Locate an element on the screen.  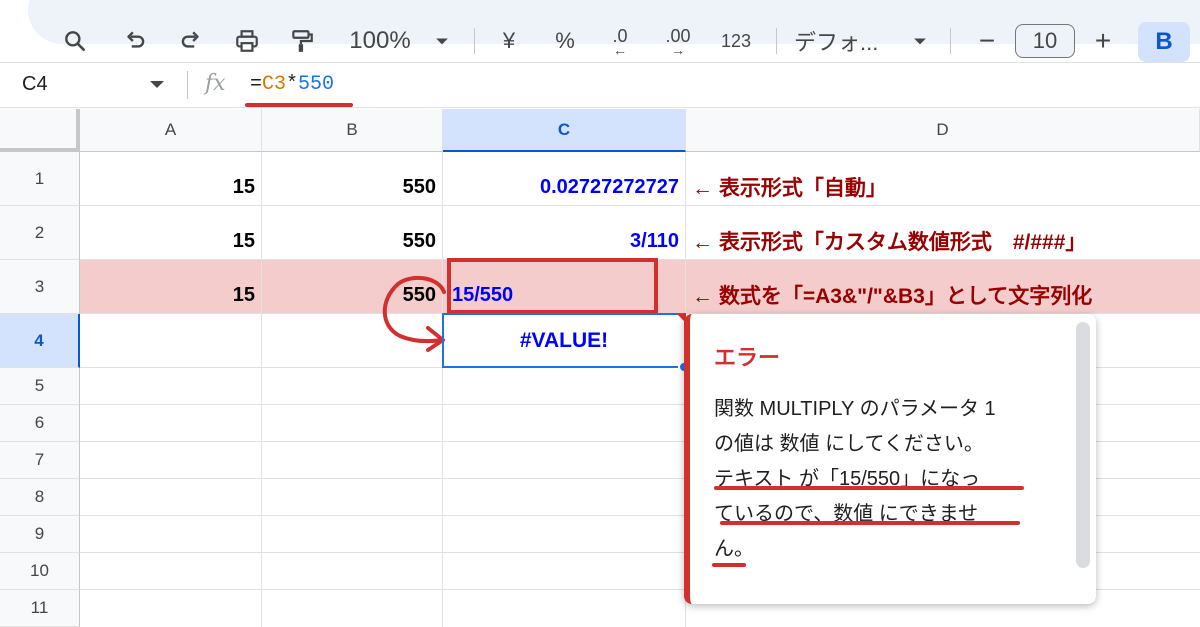
arrow-right-icon: → is located at coordinates (678, 50).